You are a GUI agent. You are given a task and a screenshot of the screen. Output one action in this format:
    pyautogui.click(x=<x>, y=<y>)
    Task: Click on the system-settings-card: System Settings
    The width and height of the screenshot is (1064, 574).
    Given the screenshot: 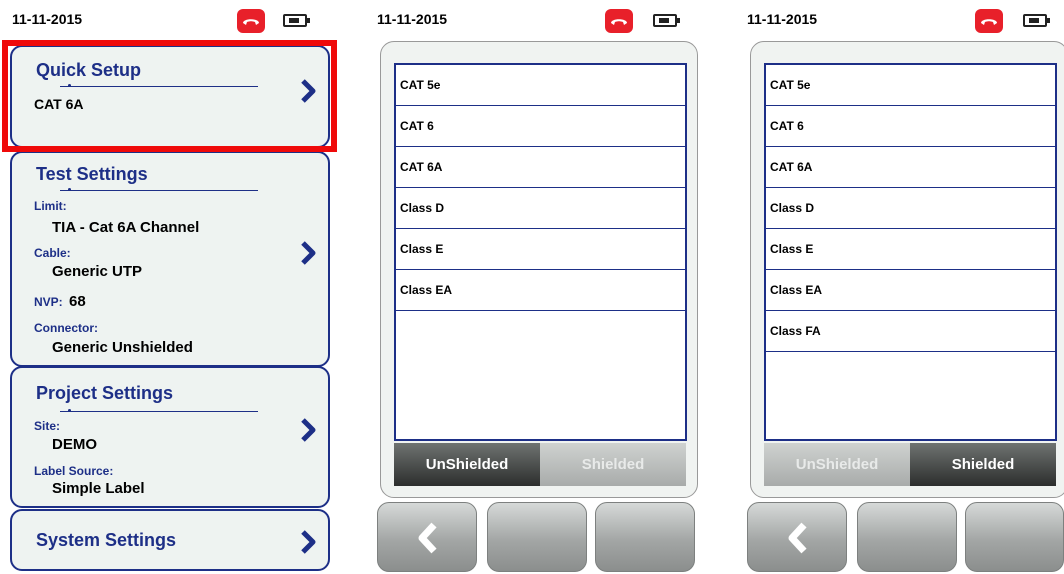 What is the action you would take?
    pyautogui.click(x=170, y=540)
    